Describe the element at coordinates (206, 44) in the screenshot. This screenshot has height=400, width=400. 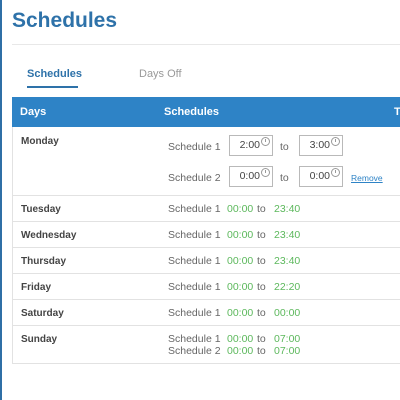
I see `title-divider` at that location.